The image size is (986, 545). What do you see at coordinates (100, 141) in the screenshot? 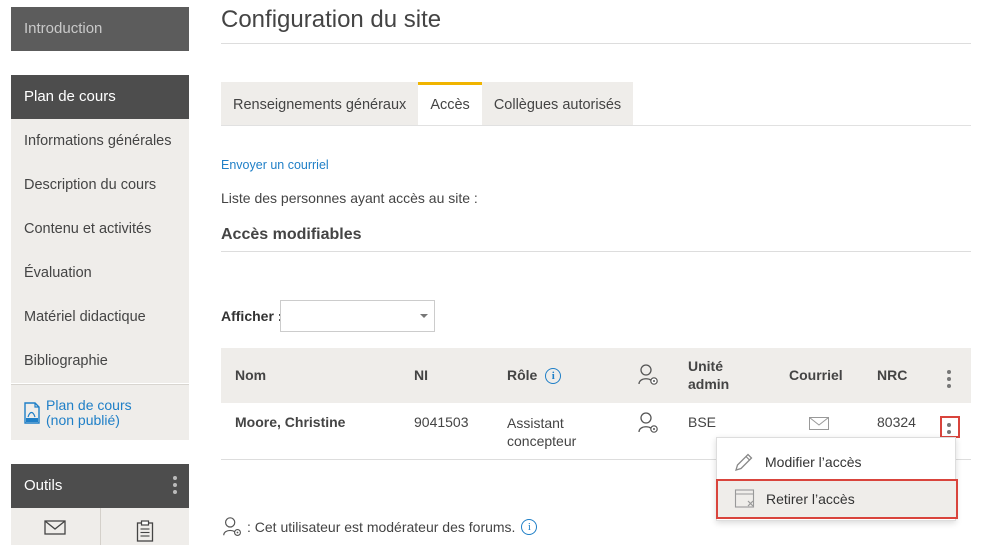
I see `sidebar-item-informations-generales: Informations générales` at bounding box center [100, 141].